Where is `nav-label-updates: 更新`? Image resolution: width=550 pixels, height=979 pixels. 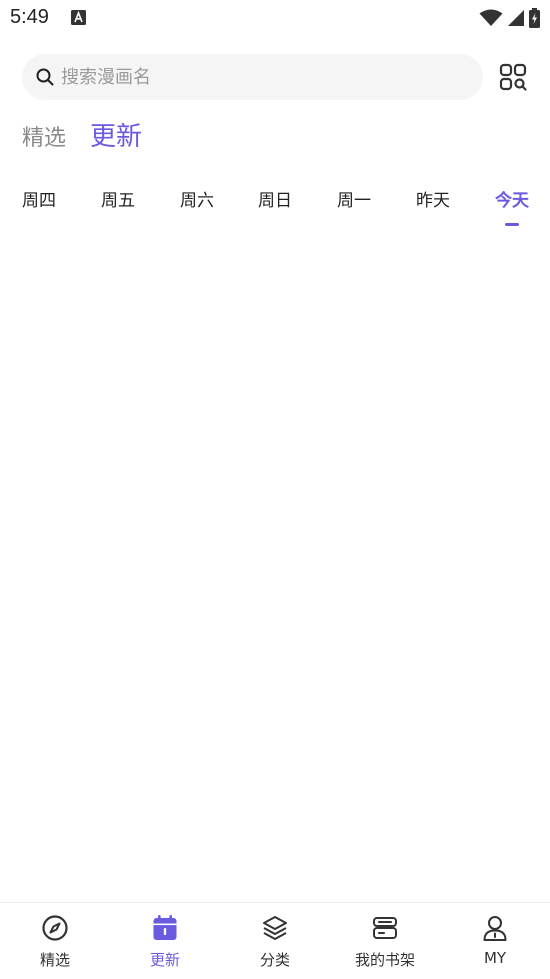 nav-label-updates: 更新 is located at coordinates (164, 960).